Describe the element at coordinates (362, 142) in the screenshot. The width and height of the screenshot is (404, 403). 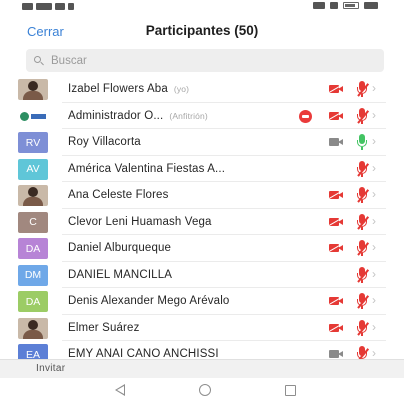
I see `mic-on-icon` at that location.